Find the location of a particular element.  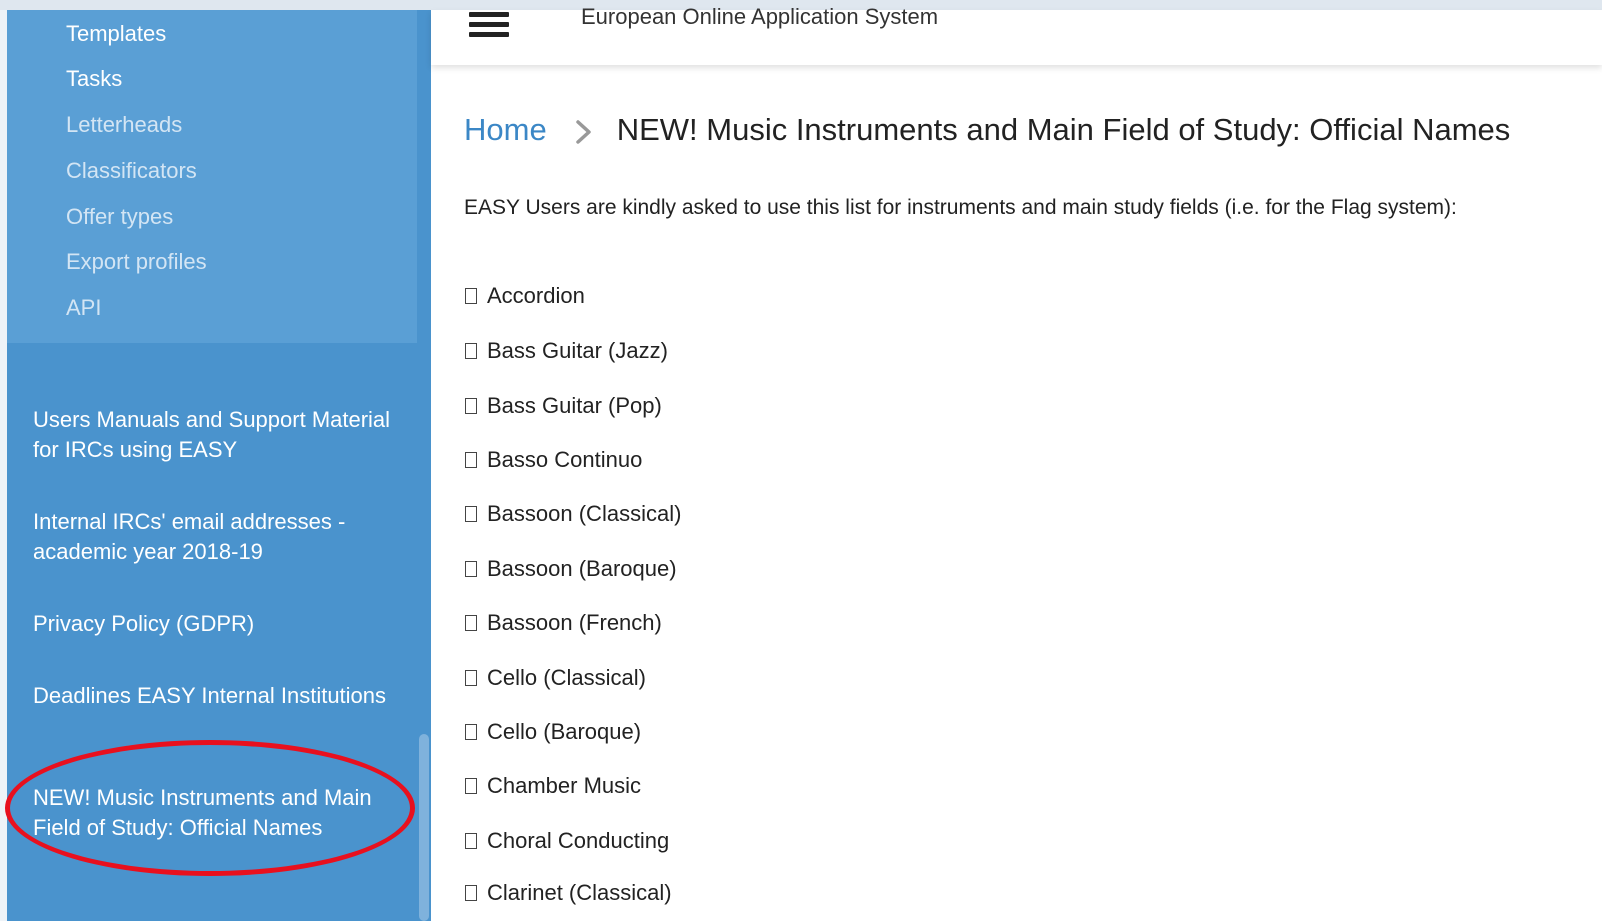

sidebar-subitem-tasks: Tasks is located at coordinates (94, 79).